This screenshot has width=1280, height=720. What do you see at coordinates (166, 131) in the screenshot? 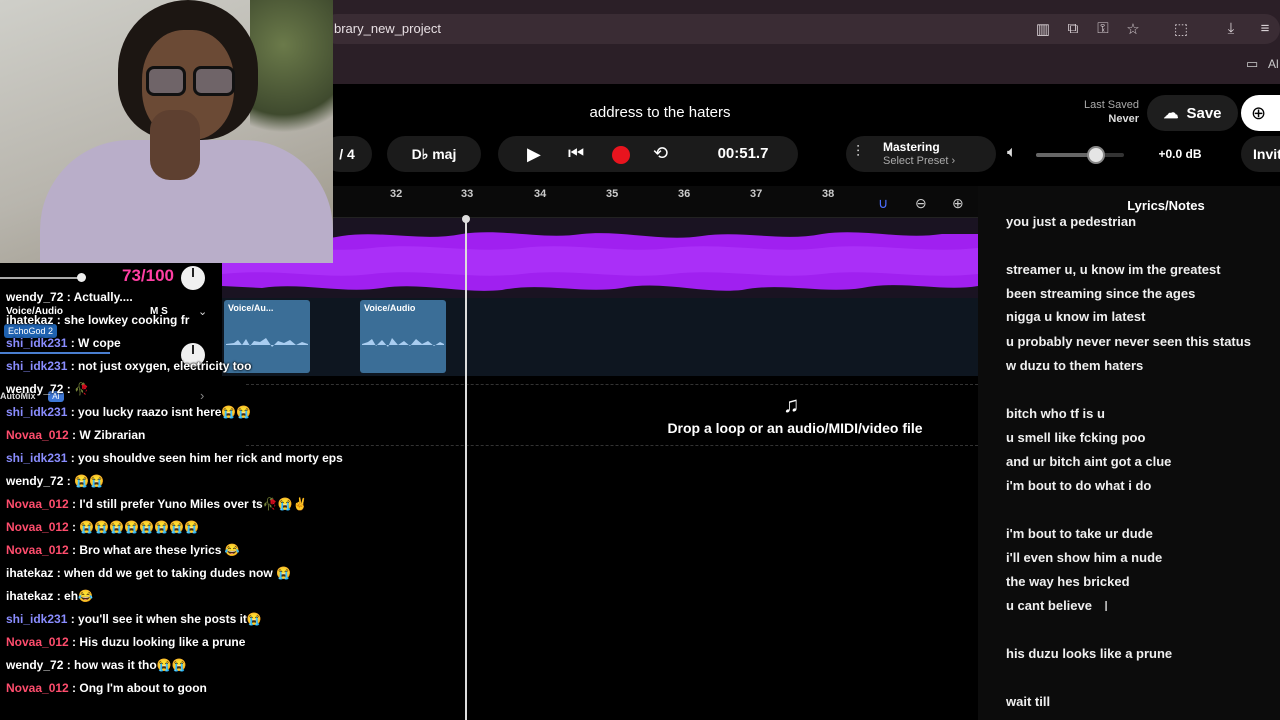
I see `webcam-feed` at bounding box center [166, 131].